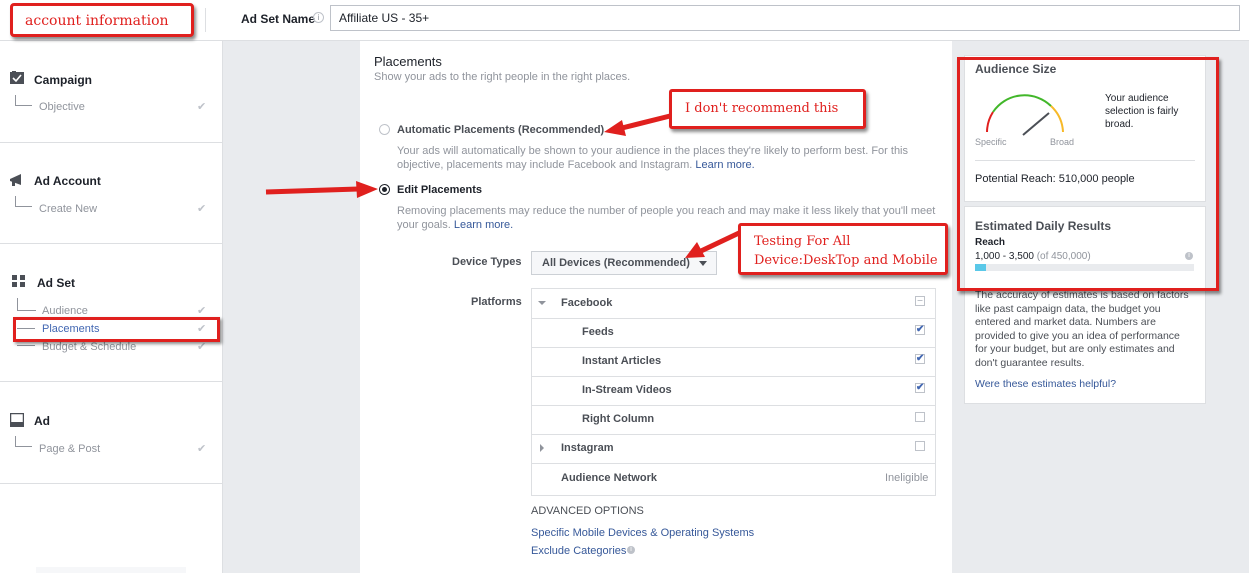 The width and height of the screenshot is (1249, 573). What do you see at coordinates (384, 189) in the screenshot?
I see `edit-placements-radio` at bounding box center [384, 189].